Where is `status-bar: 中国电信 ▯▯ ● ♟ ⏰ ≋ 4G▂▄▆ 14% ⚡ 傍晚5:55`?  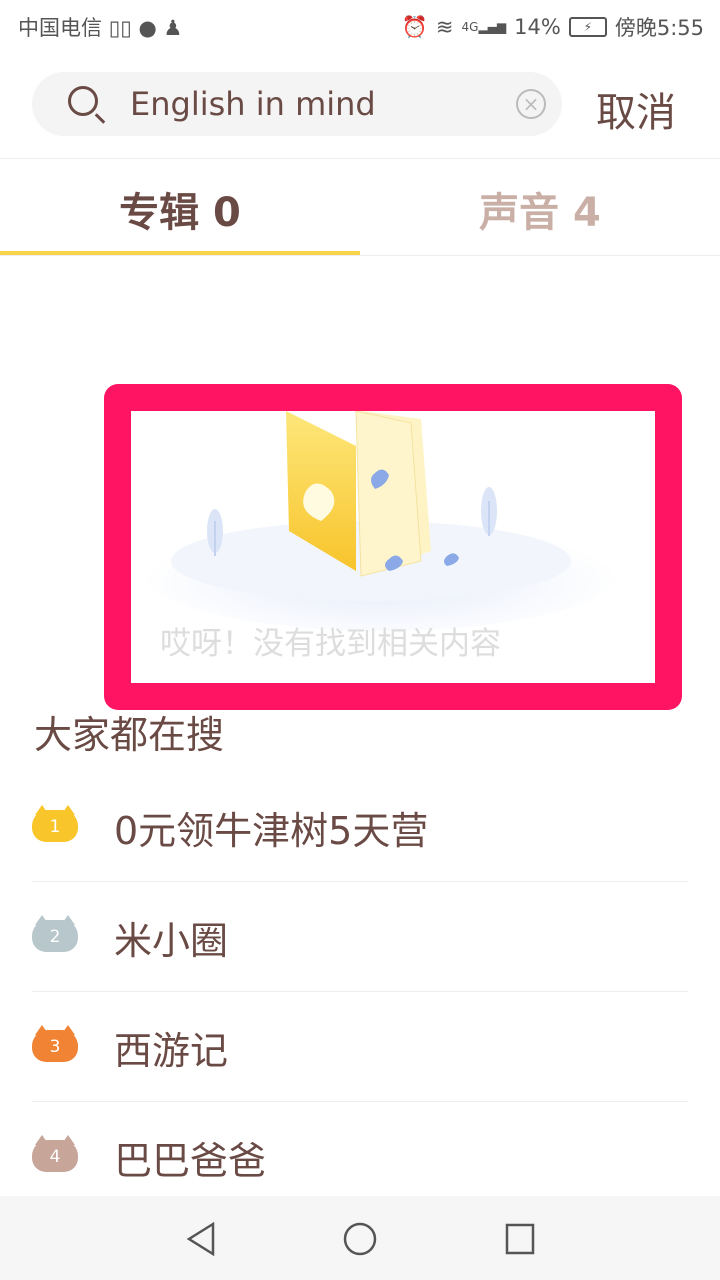
status-bar: 中国电信 ▯▯ ● ♟ ⏰ ≋ 4G▂▄▆ 14% ⚡ 傍晚5:55 is located at coordinates (360, 26).